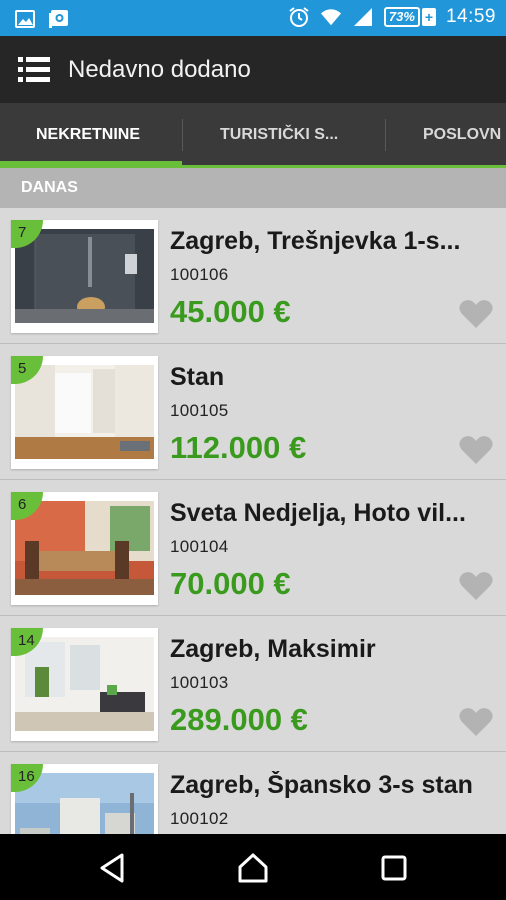  What do you see at coordinates (273, 649) in the screenshot?
I see `listing-title: Zagreb, Maksimir` at bounding box center [273, 649].